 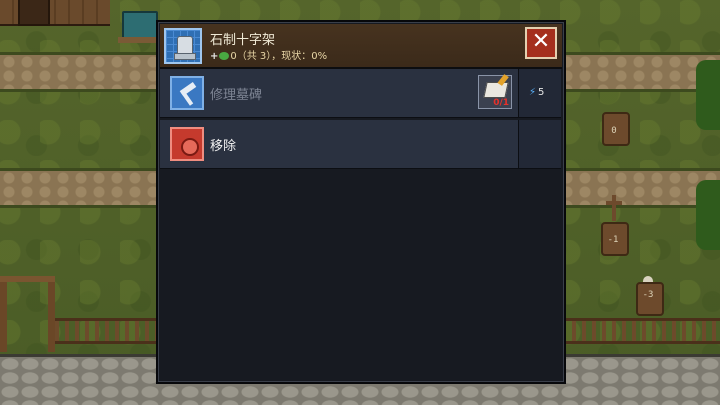 I want to click on stone-slab-item-icon, so click(x=496, y=90).